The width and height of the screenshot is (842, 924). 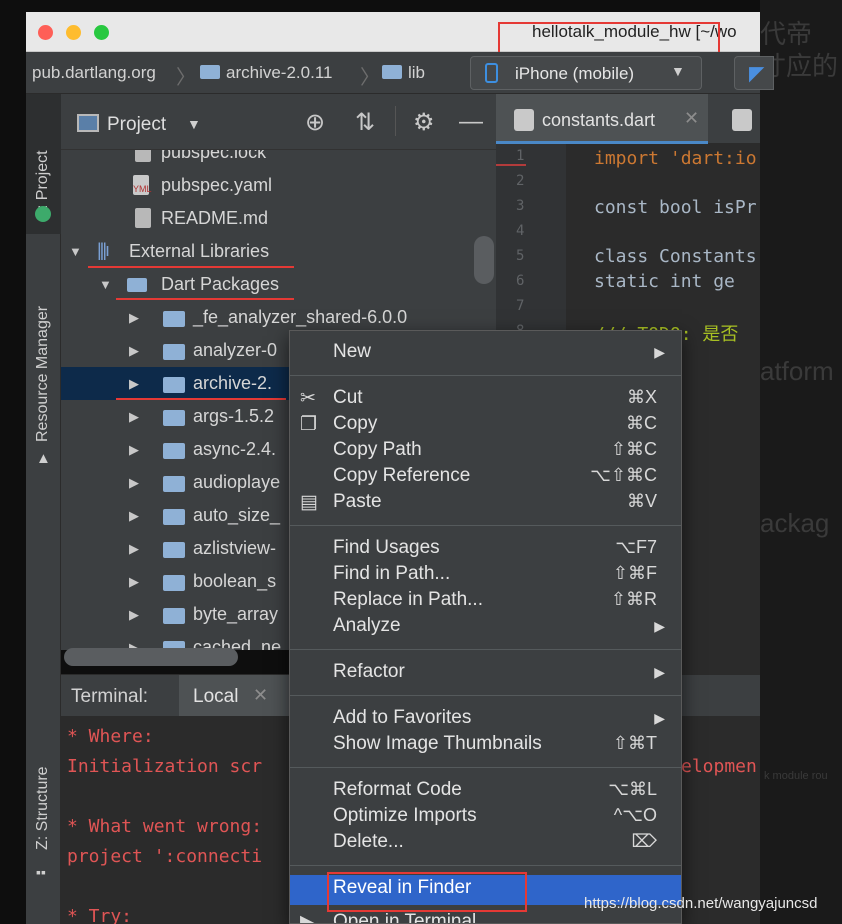 What do you see at coordinates (742, 120) in the screenshot?
I see `dart-file-icon` at bounding box center [742, 120].